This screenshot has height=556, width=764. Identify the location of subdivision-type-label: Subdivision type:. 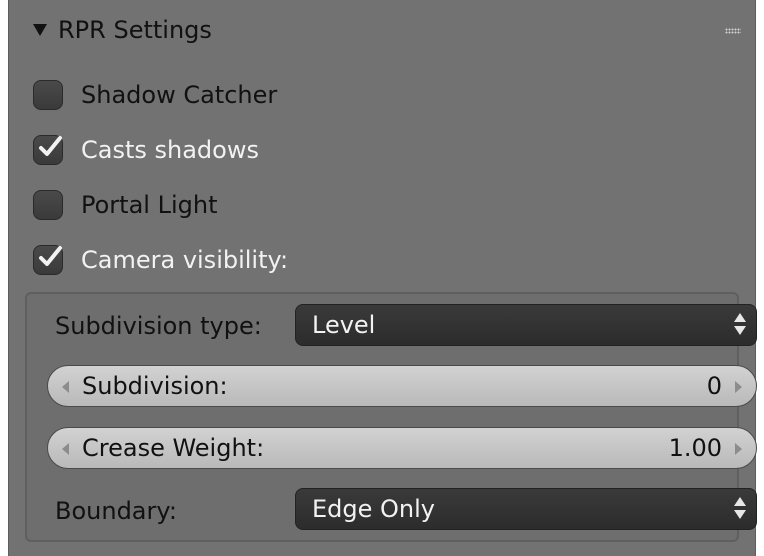
(158, 326).